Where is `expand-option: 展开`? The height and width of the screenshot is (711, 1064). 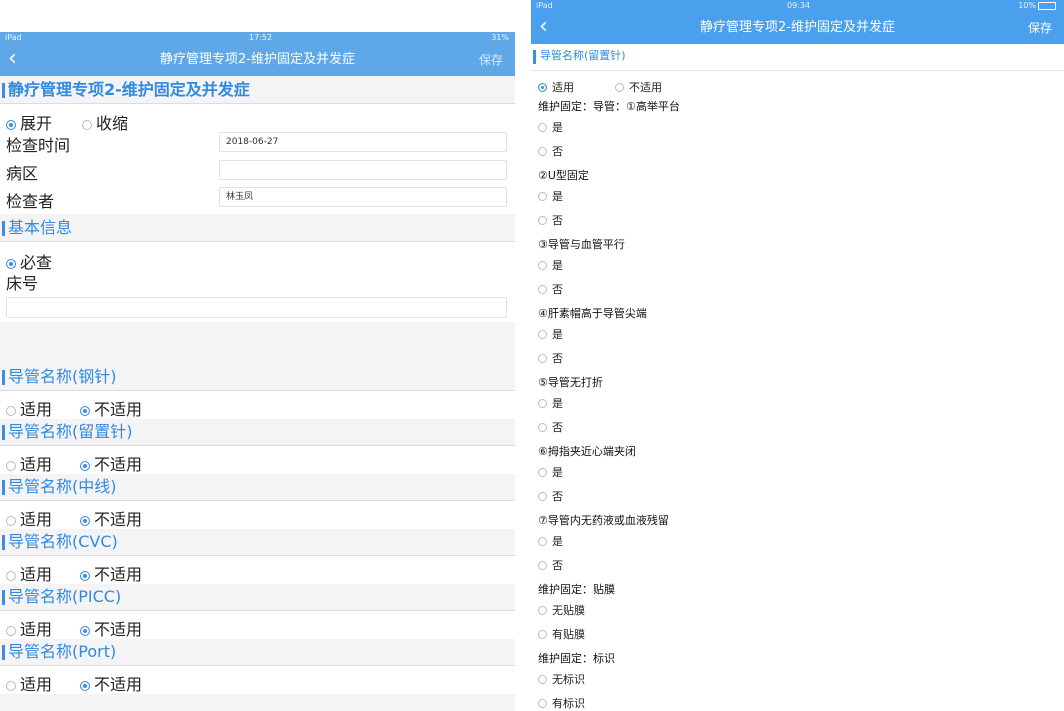 expand-option: 展开 is located at coordinates (29, 122).